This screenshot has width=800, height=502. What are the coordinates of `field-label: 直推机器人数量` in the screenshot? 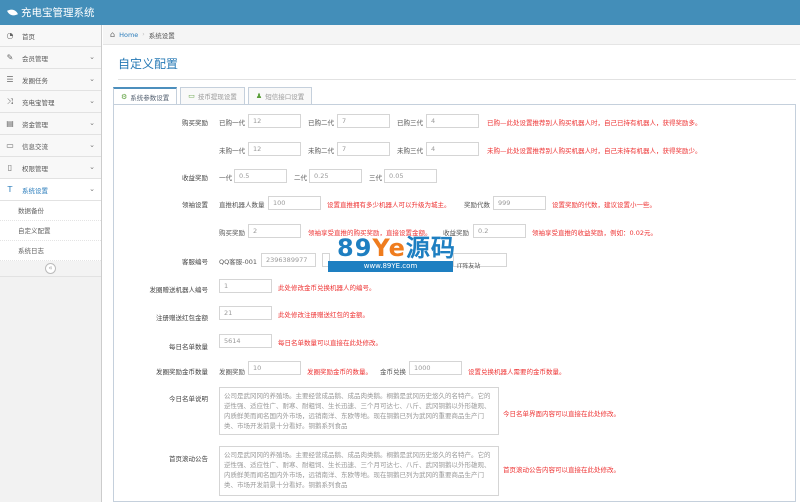 It's located at (242, 205).